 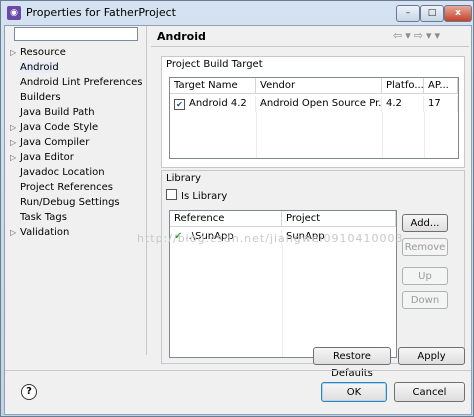 I want to click on tree-item-validation: ▷ Validation, so click(x=39, y=233).